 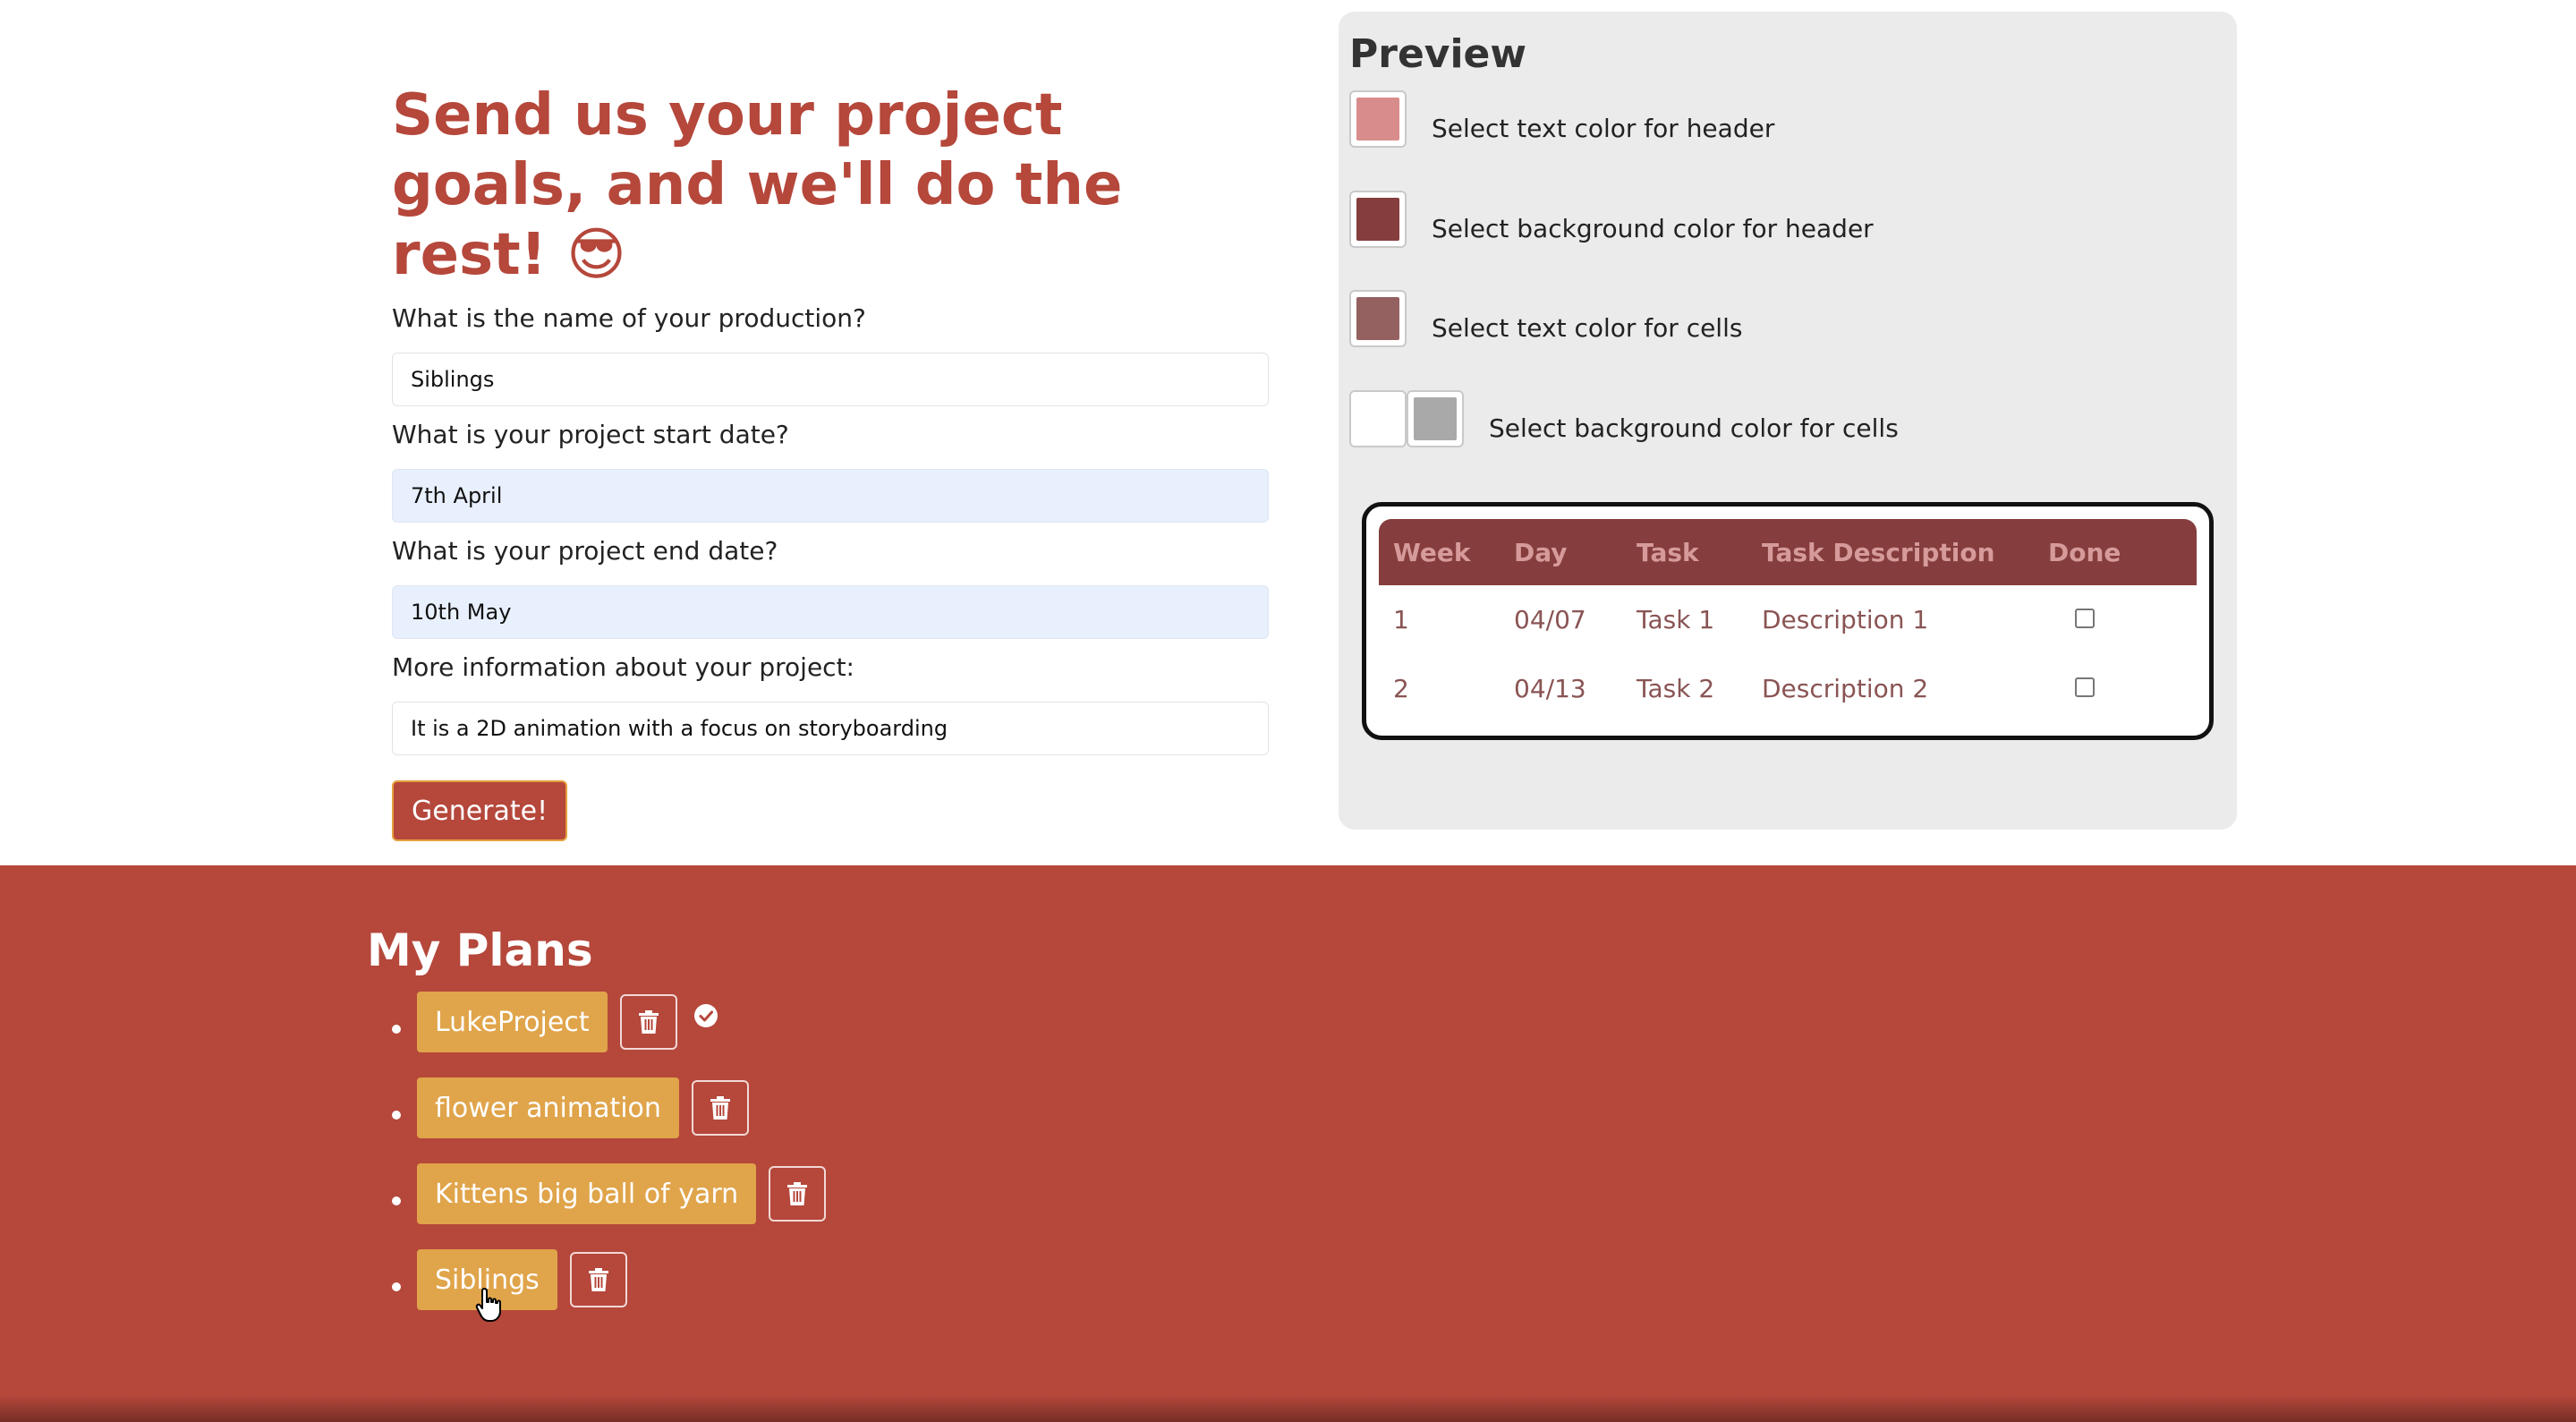 I want to click on list-item: Kittens big ball of yarn, so click(x=609, y=1193).